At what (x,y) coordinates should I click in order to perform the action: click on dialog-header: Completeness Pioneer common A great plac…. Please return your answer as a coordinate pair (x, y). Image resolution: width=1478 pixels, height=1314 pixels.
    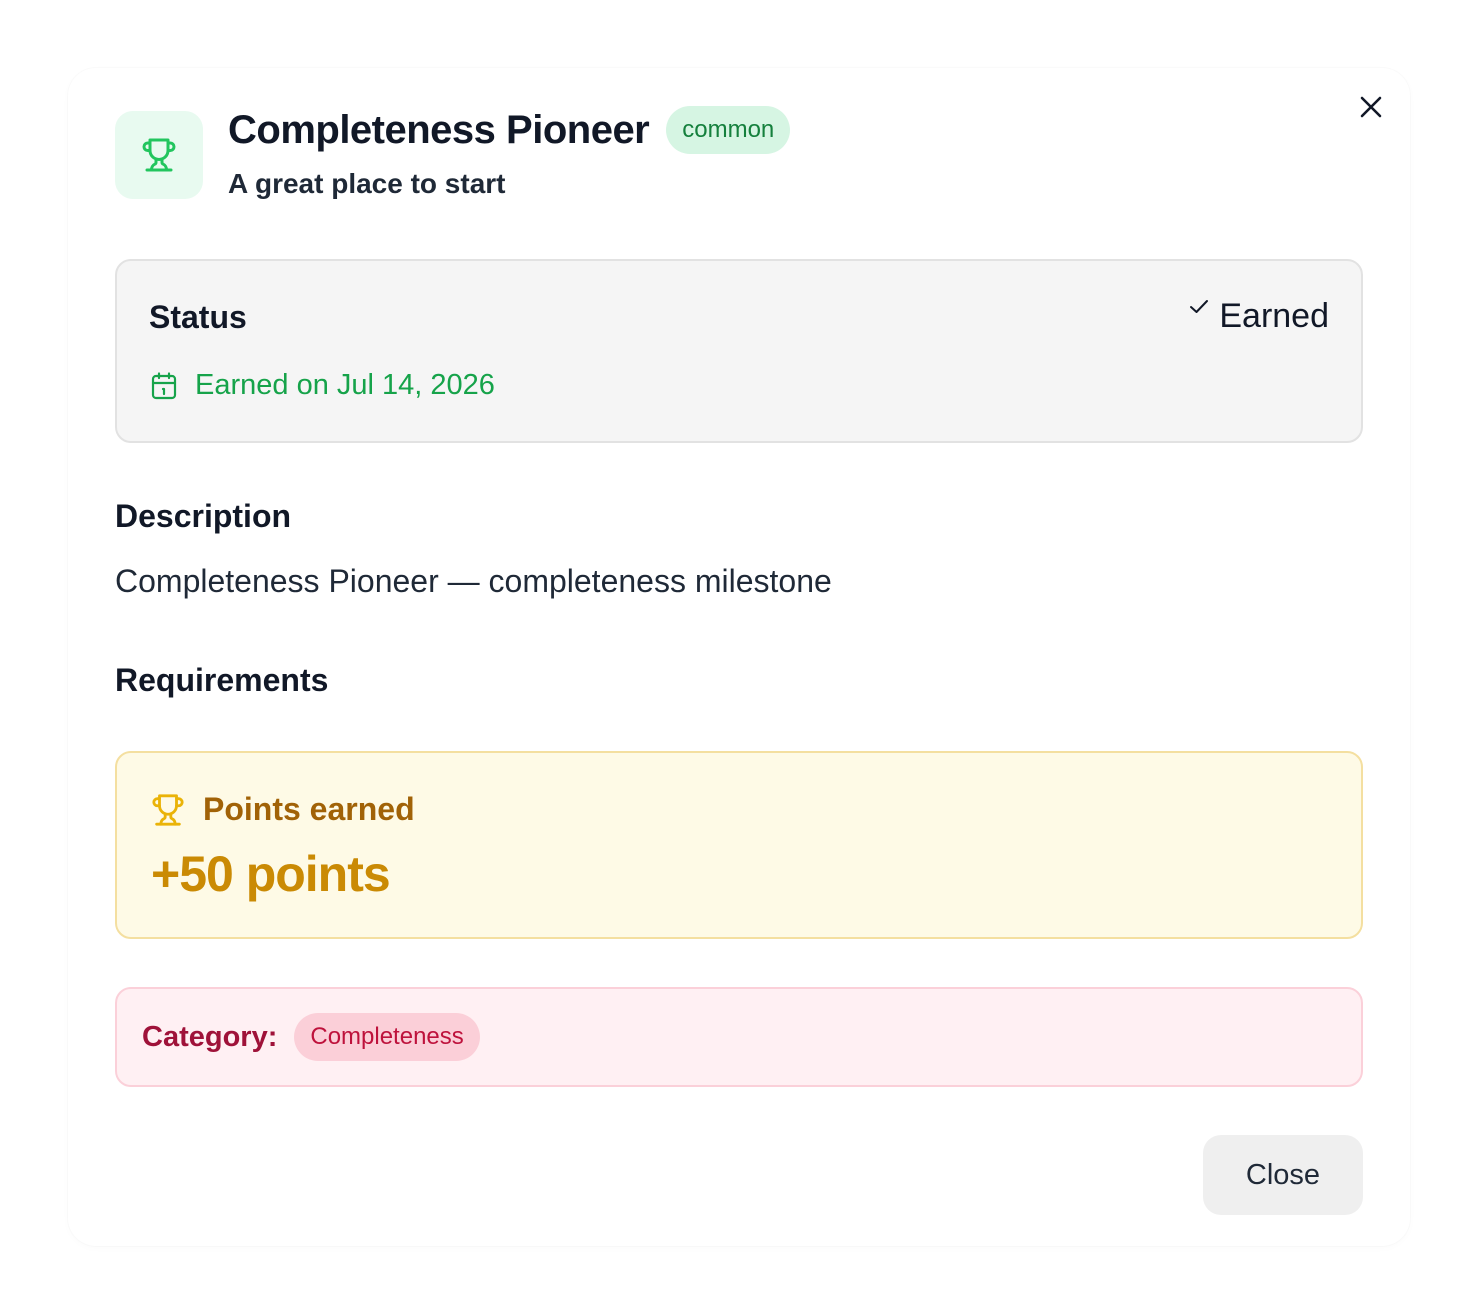
    Looking at the image, I should click on (453, 152).